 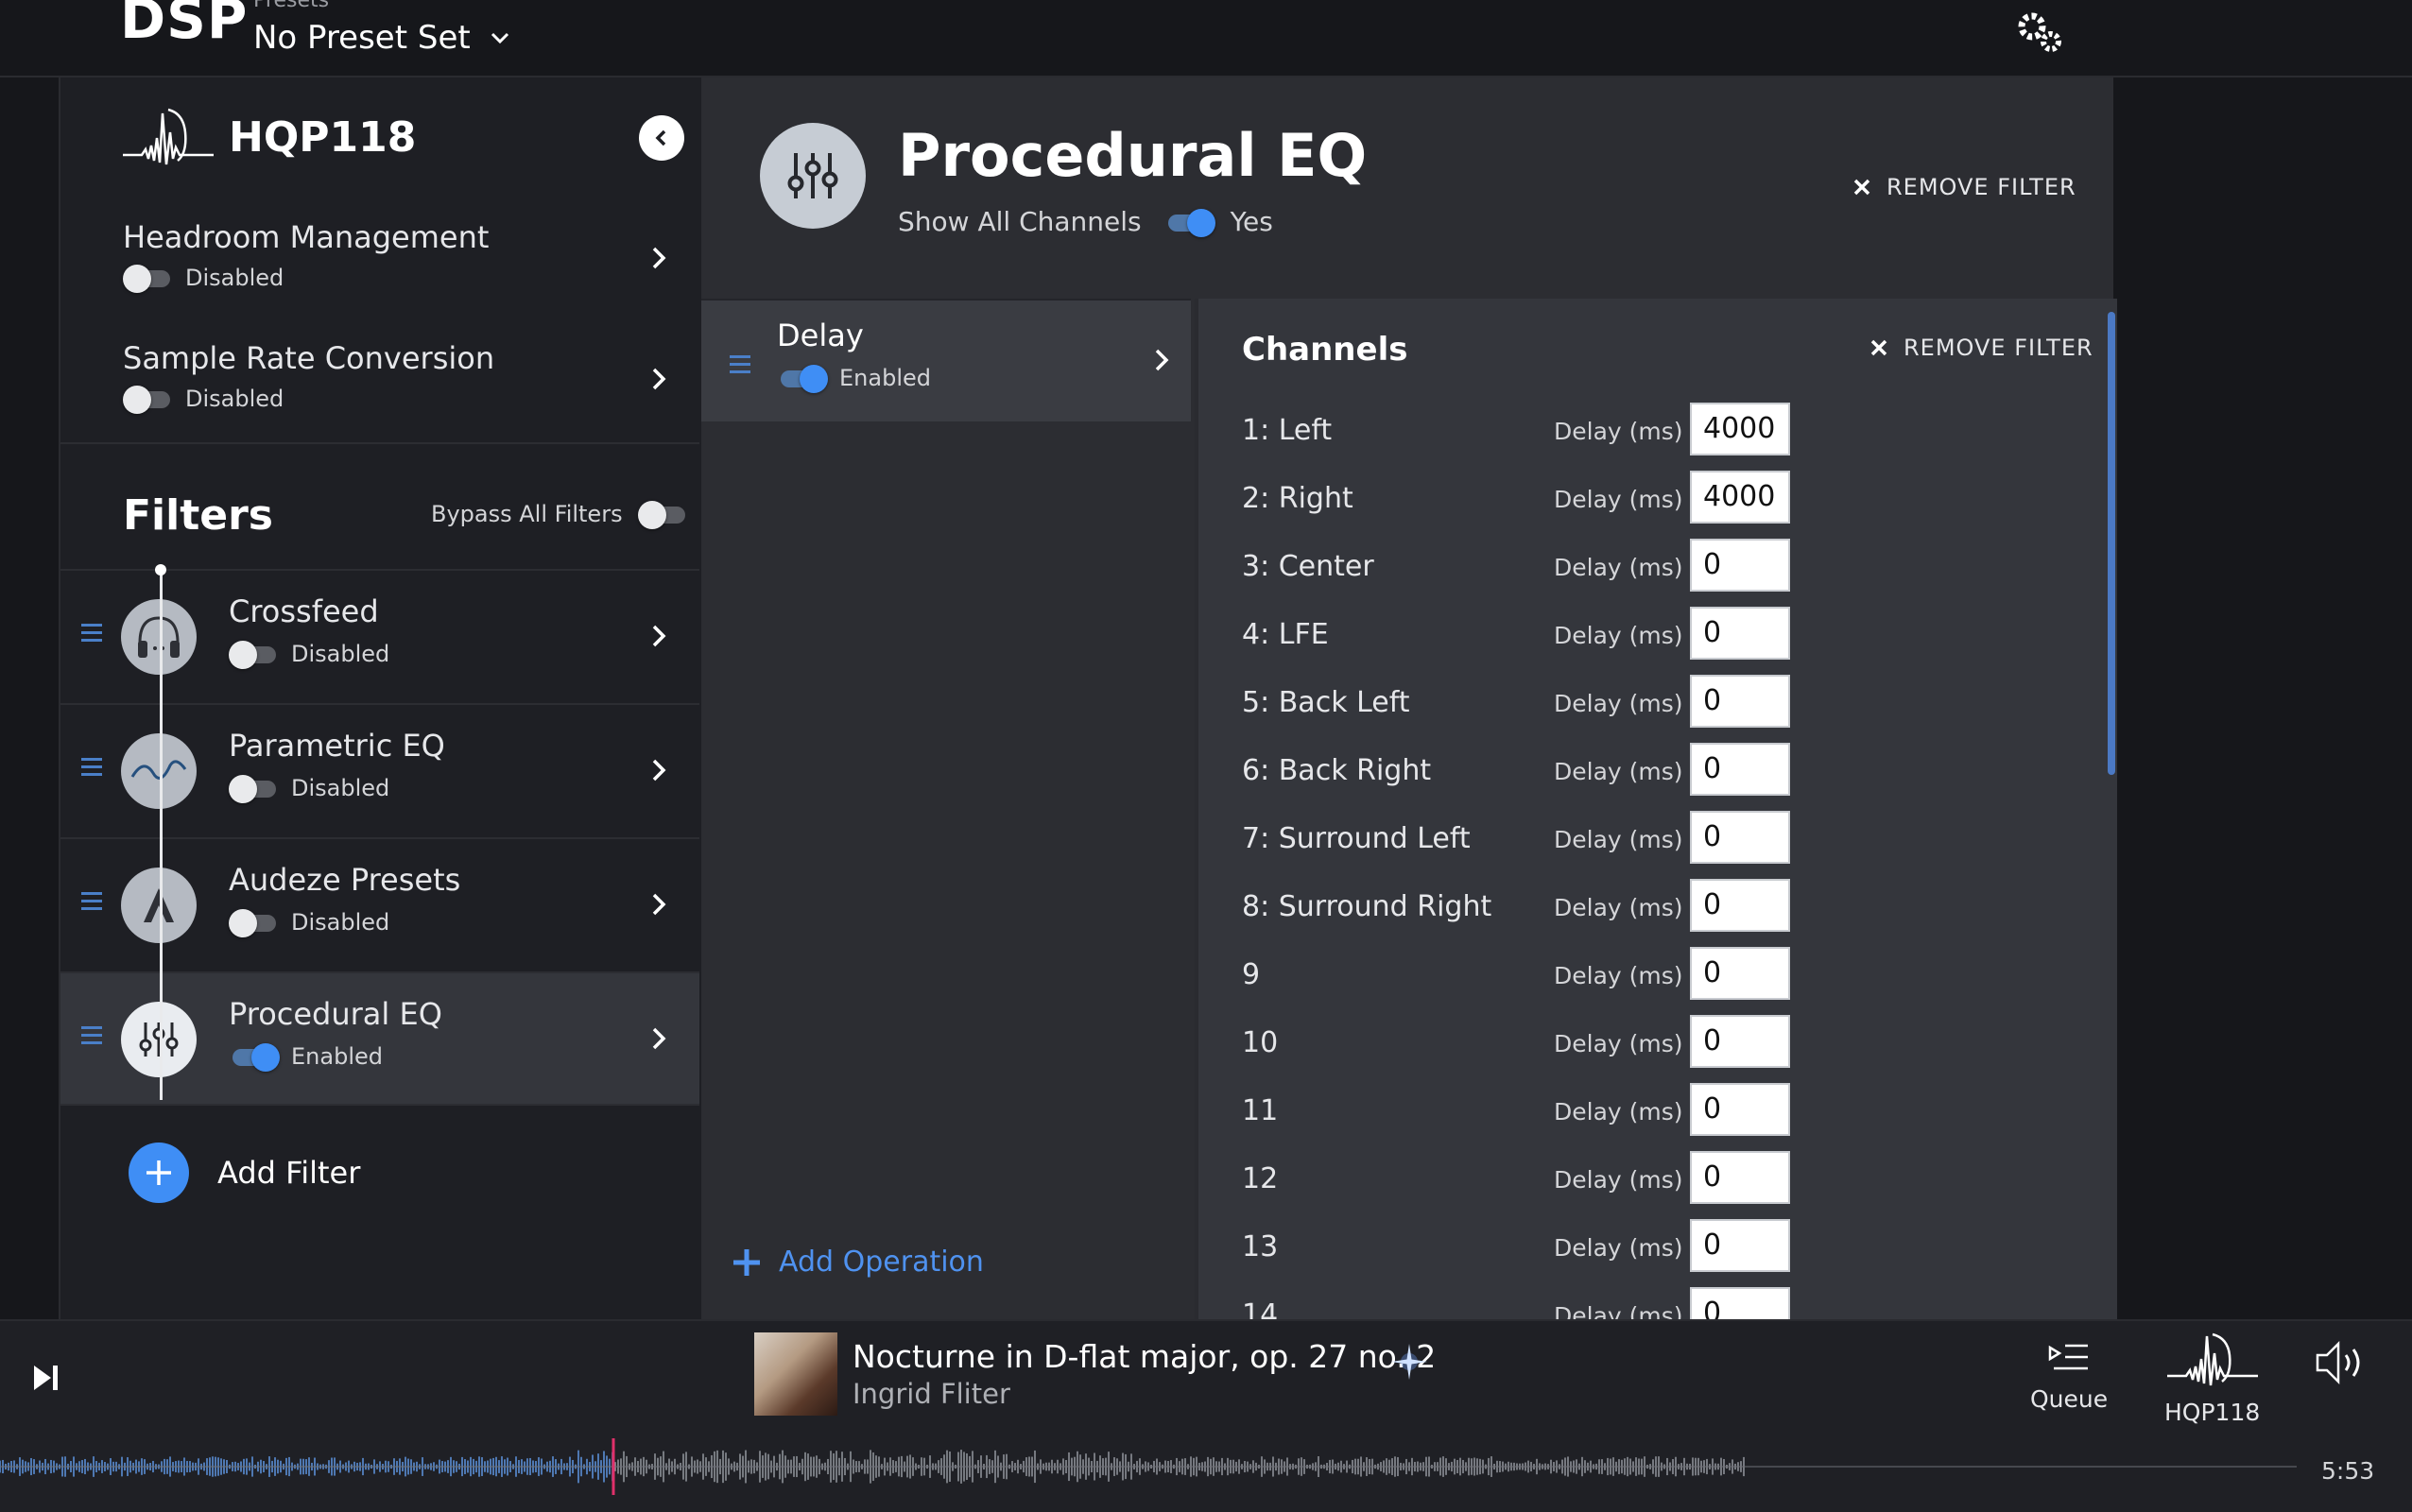 I want to click on filter-status: Disabled, so click(x=340, y=788).